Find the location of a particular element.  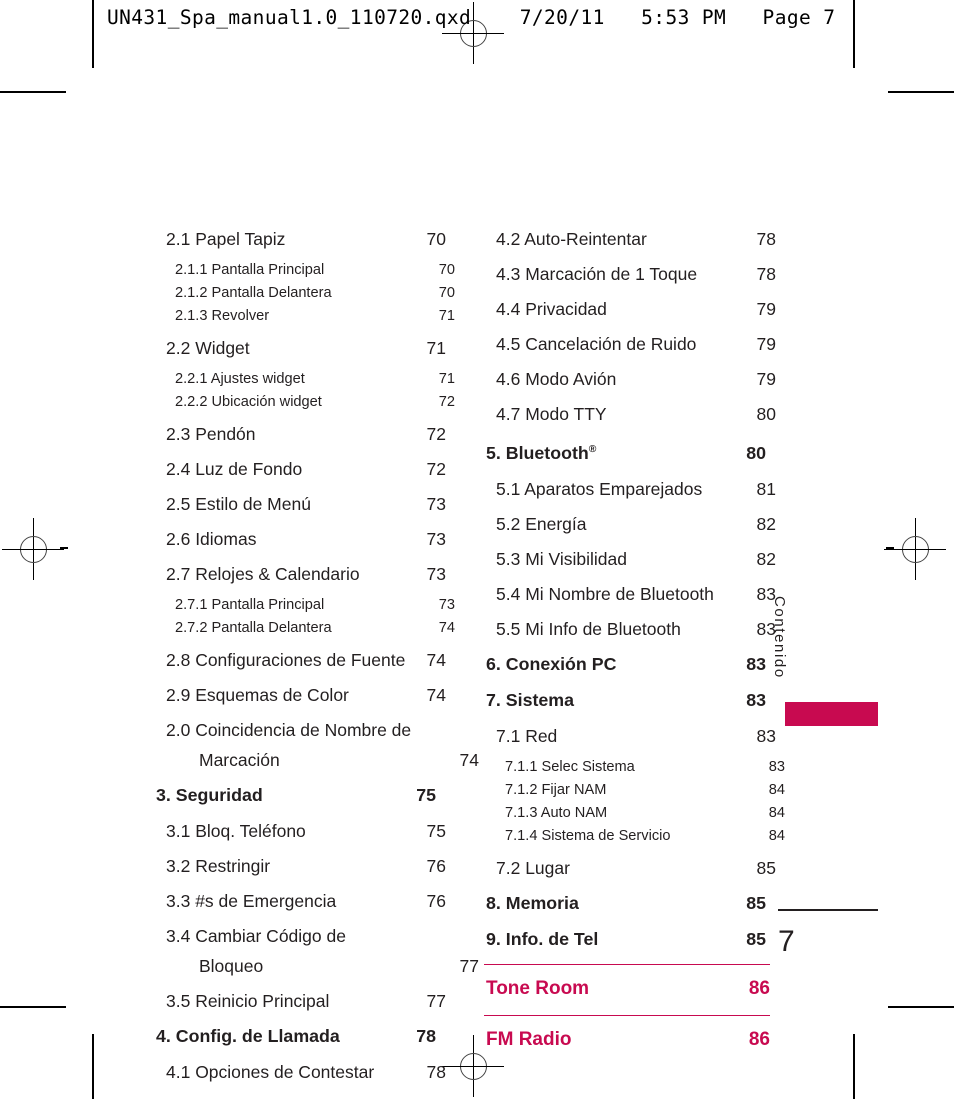

toc-entry-title: 5.3 Mi Visibilidad is located at coordinates (561, 558).